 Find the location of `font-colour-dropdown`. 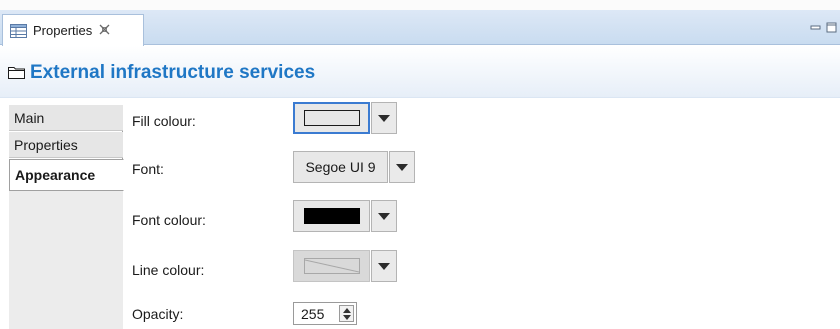

font-colour-dropdown is located at coordinates (384, 216).